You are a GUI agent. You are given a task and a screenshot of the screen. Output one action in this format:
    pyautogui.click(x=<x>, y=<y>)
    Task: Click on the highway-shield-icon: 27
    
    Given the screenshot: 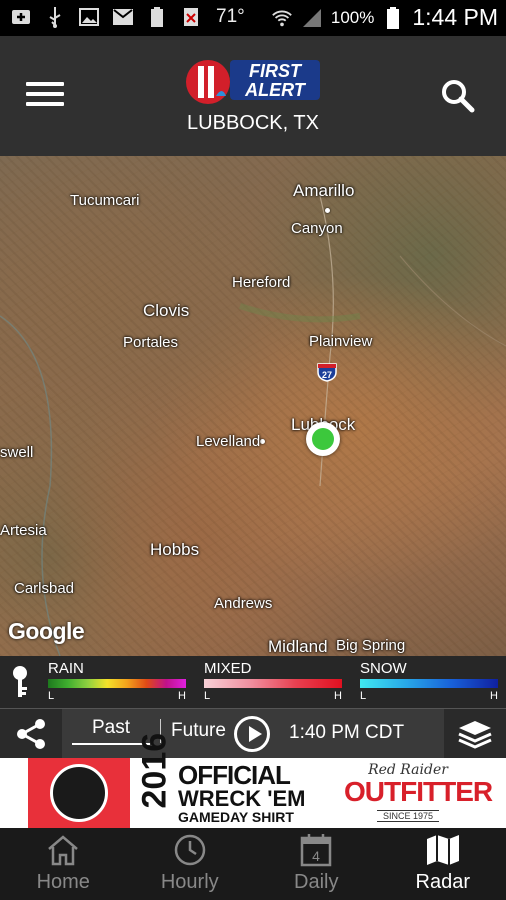 What is the action you would take?
    pyautogui.click(x=327, y=372)
    